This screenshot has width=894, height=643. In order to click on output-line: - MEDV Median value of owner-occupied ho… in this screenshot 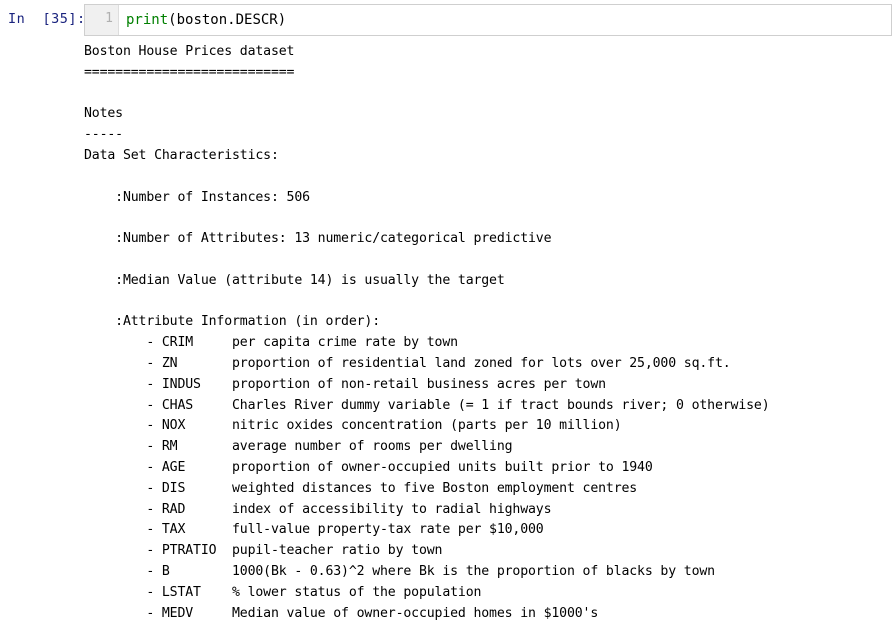, I will do `click(341, 613)`.